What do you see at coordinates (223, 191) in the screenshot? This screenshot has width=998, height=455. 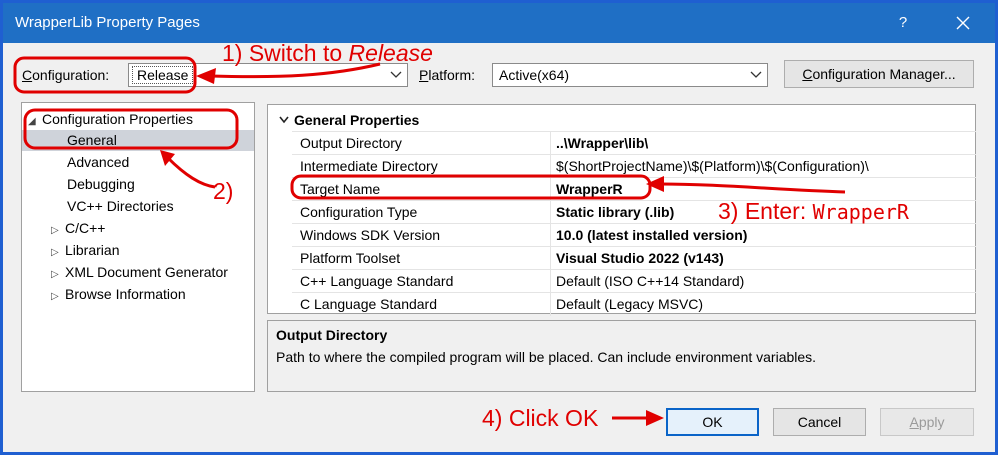 I see `annotation-step-2: 2)` at bounding box center [223, 191].